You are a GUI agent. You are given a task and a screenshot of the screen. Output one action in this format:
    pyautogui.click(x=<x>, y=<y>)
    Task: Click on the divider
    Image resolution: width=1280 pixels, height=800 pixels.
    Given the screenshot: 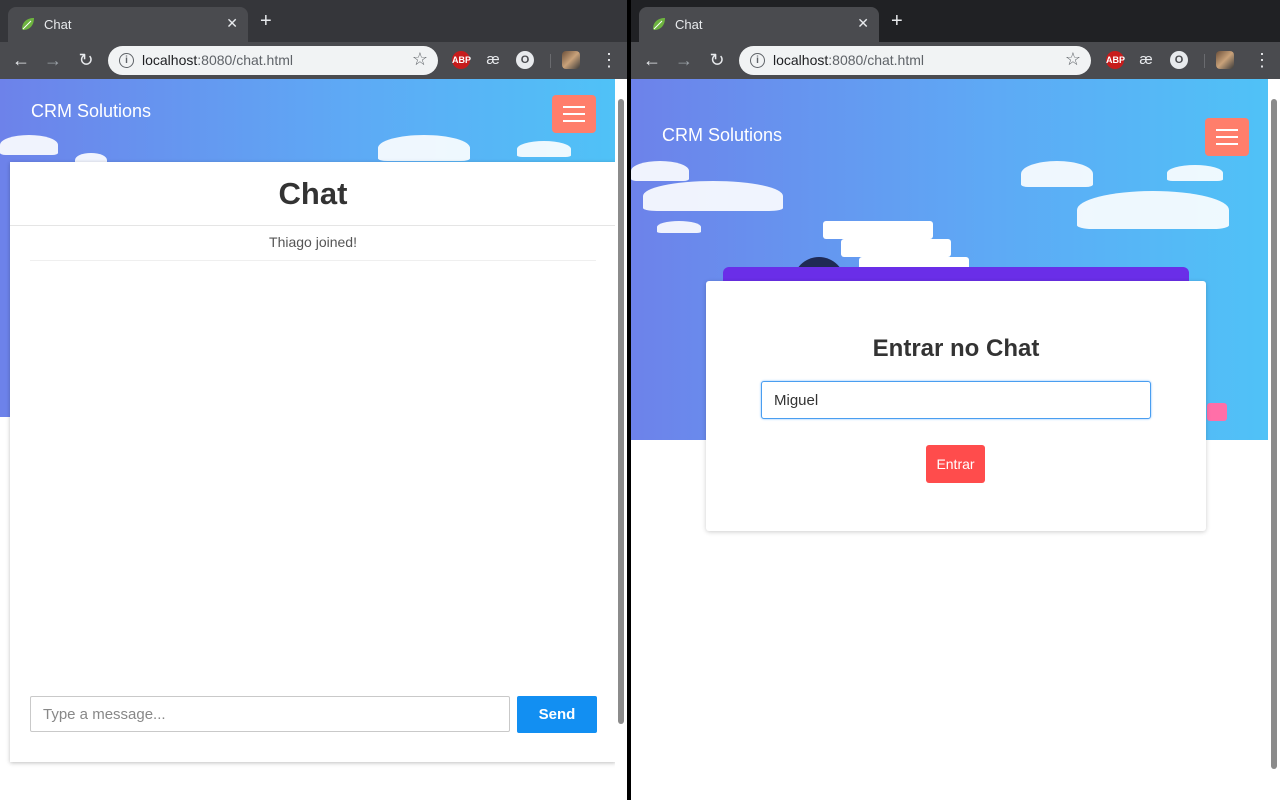 What is the action you would take?
    pyautogui.click(x=313, y=225)
    